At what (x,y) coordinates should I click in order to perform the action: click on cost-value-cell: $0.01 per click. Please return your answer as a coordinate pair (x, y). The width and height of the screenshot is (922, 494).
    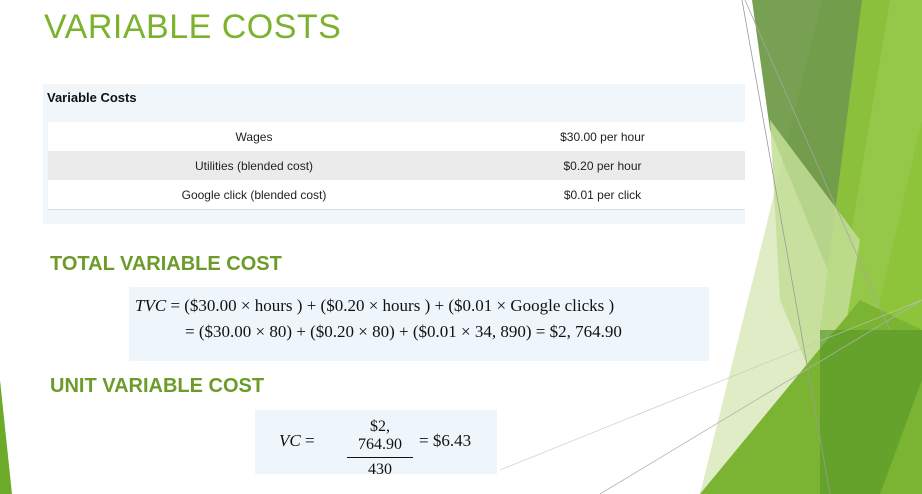
    Looking at the image, I should click on (602, 195).